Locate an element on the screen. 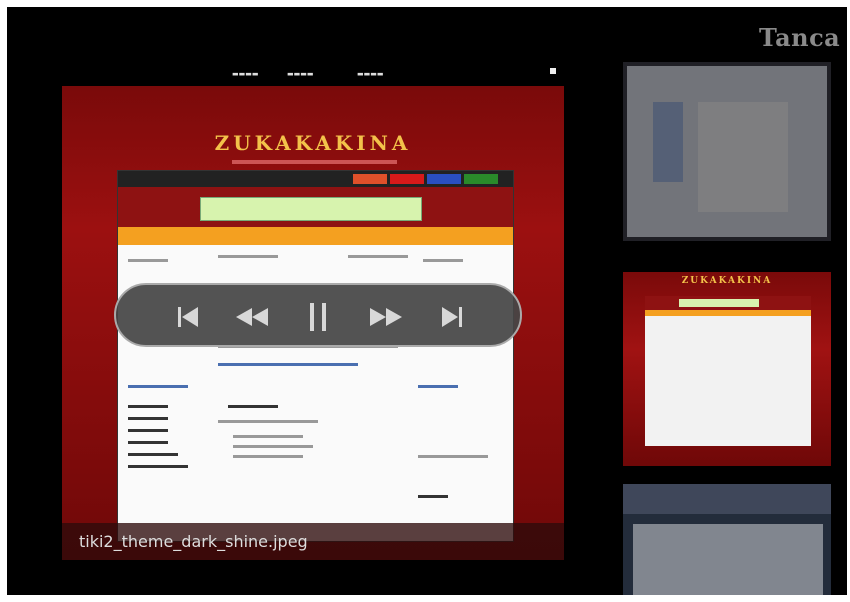 This screenshot has width=850, height=602. thumbnail-1-content is located at coordinates (743, 157).